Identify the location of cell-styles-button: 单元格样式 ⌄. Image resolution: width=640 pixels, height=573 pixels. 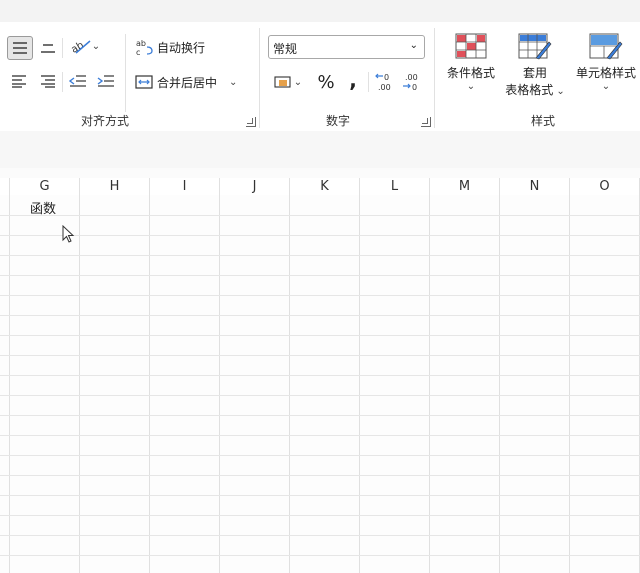
(606, 66).